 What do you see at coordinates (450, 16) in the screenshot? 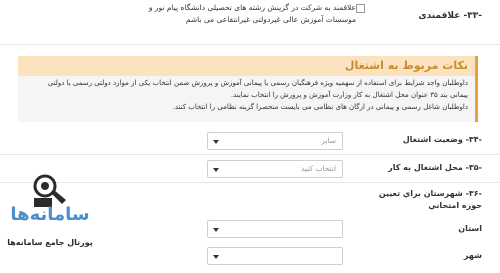
I see `interest-label: -۳۳- علاقمندی` at bounding box center [450, 16].